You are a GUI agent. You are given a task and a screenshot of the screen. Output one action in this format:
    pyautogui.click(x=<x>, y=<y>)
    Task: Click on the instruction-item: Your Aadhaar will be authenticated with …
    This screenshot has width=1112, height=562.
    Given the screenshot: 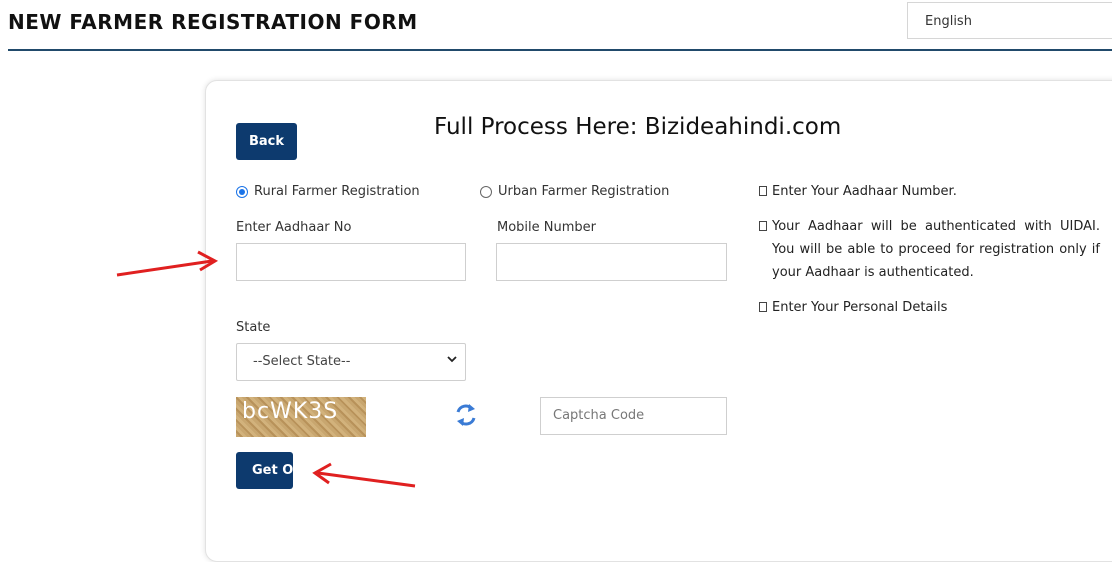 What is the action you would take?
    pyautogui.click(x=929, y=249)
    